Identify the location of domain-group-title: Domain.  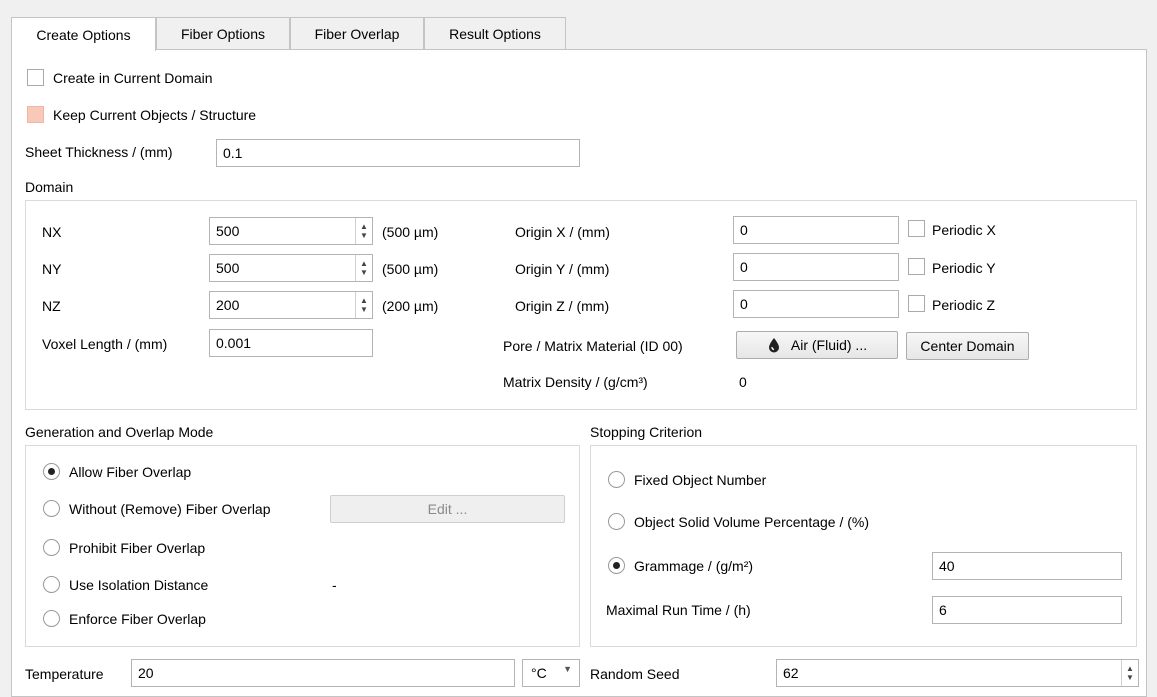
(49, 187).